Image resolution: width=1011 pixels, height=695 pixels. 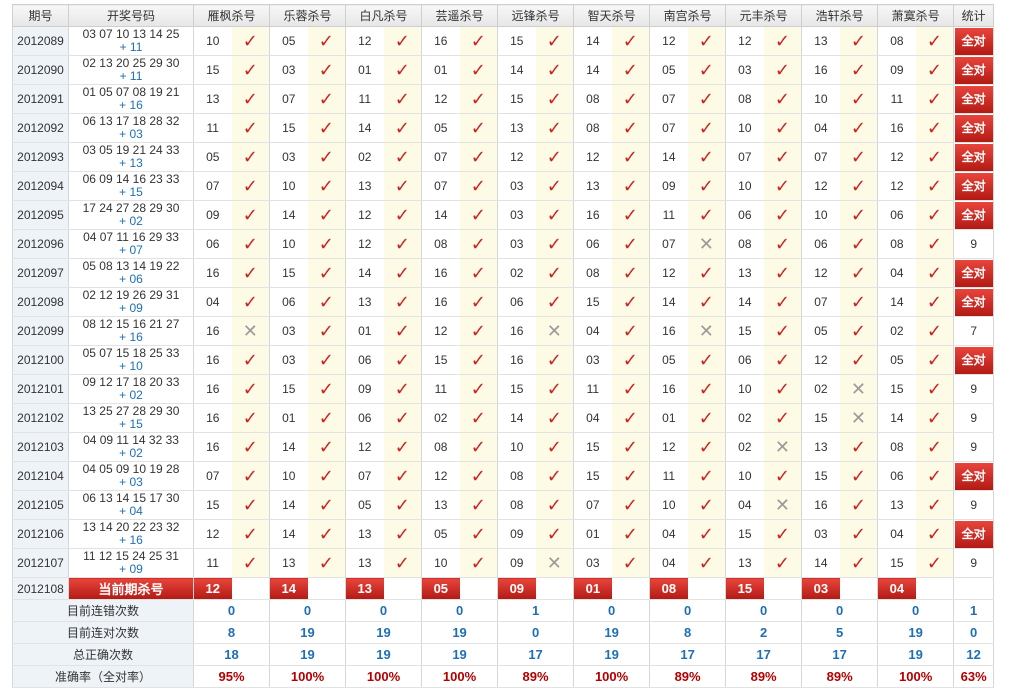 I want to click on kill-number-cell: 04, so click(x=668, y=534).